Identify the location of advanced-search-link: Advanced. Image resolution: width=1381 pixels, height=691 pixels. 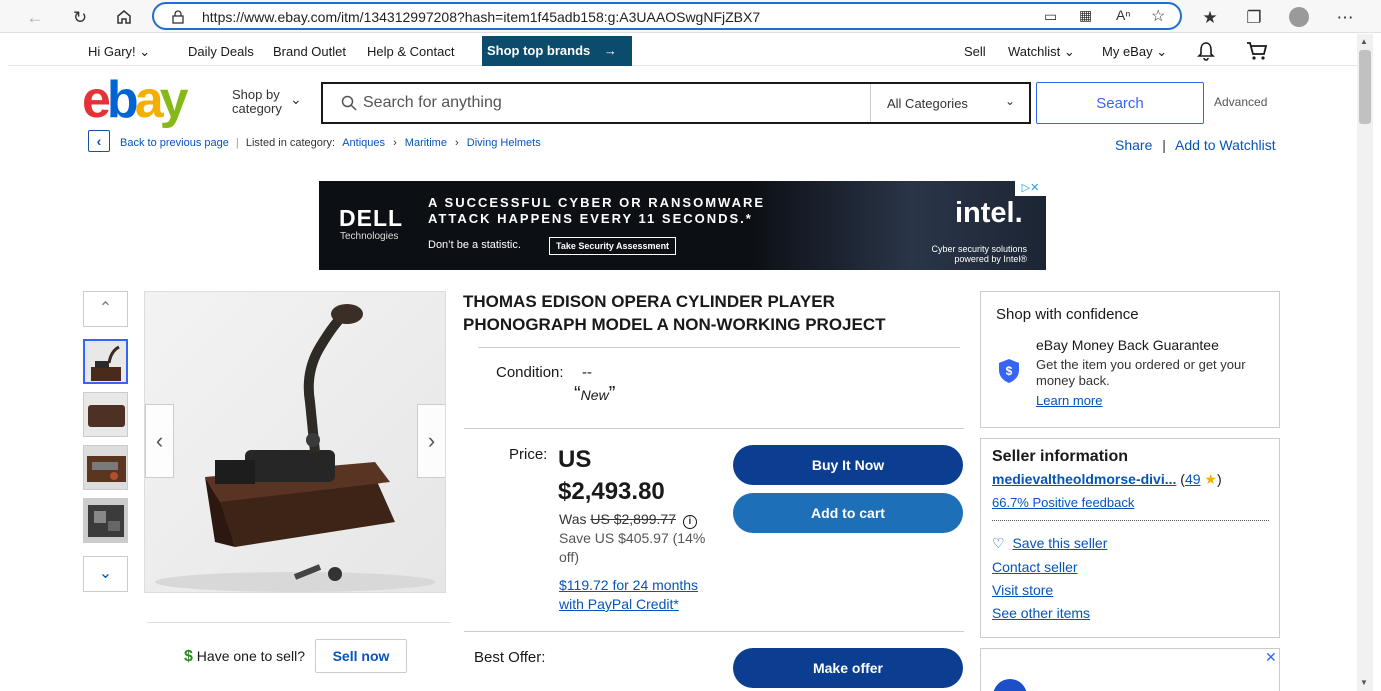
(1240, 102).